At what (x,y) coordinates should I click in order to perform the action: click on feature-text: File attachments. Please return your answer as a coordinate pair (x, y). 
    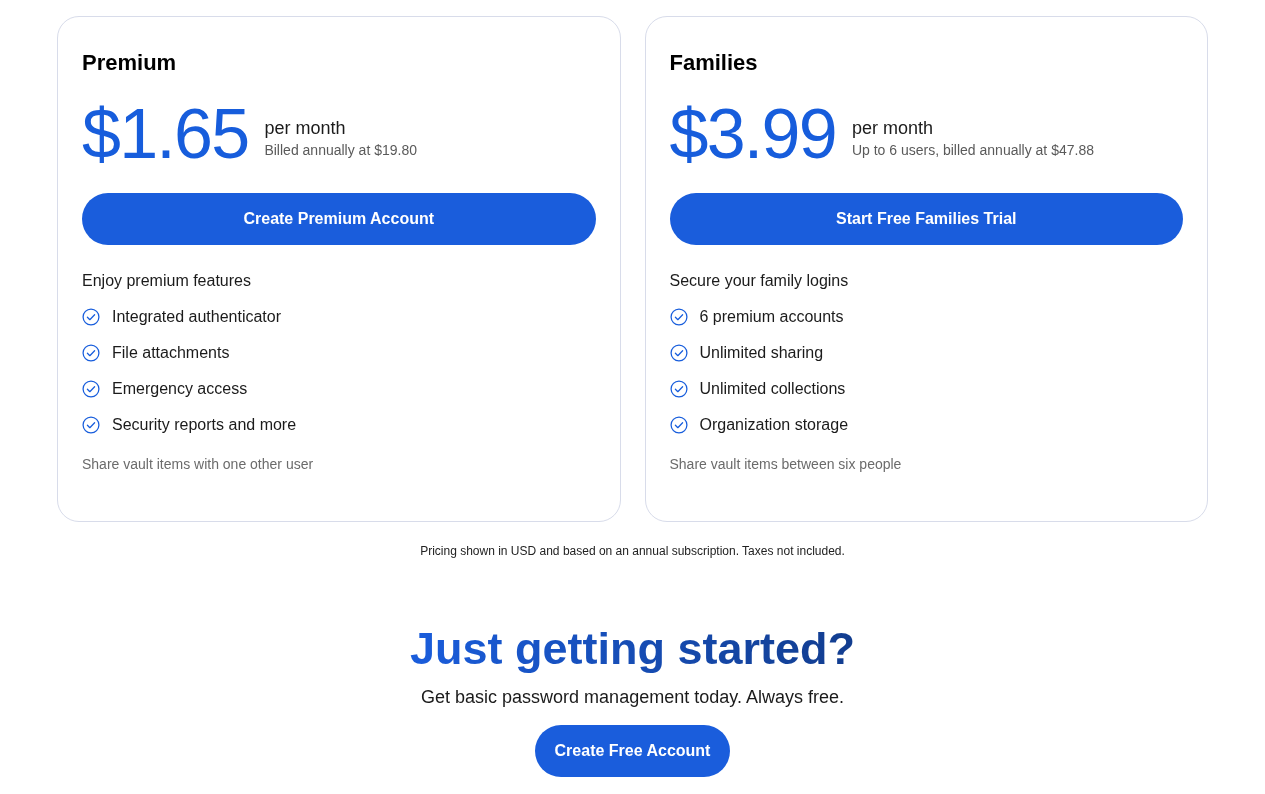
    Looking at the image, I should click on (171, 353).